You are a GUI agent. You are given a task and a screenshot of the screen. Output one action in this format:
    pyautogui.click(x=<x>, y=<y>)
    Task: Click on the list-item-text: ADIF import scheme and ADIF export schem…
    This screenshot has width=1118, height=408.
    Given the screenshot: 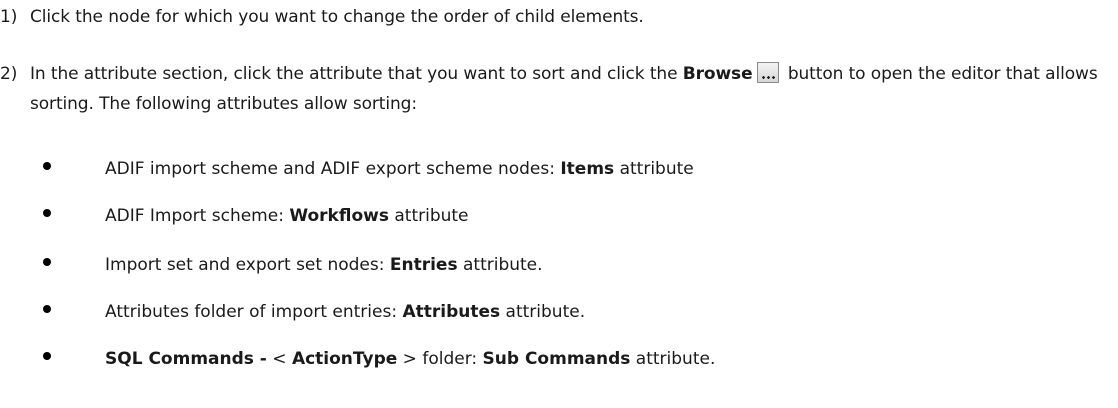 What is the action you would take?
    pyautogui.click(x=399, y=169)
    